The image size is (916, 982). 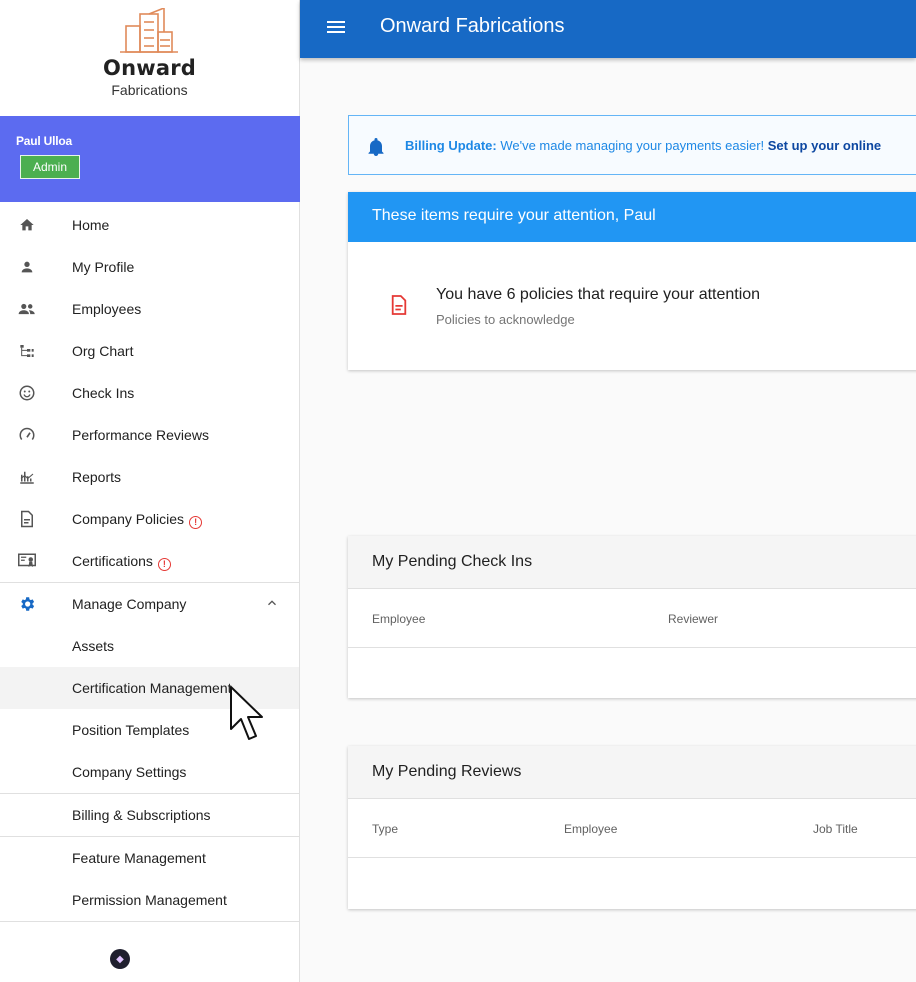 I want to click on sidebar-item-label: Permission Management, so click(x=149, y=900).